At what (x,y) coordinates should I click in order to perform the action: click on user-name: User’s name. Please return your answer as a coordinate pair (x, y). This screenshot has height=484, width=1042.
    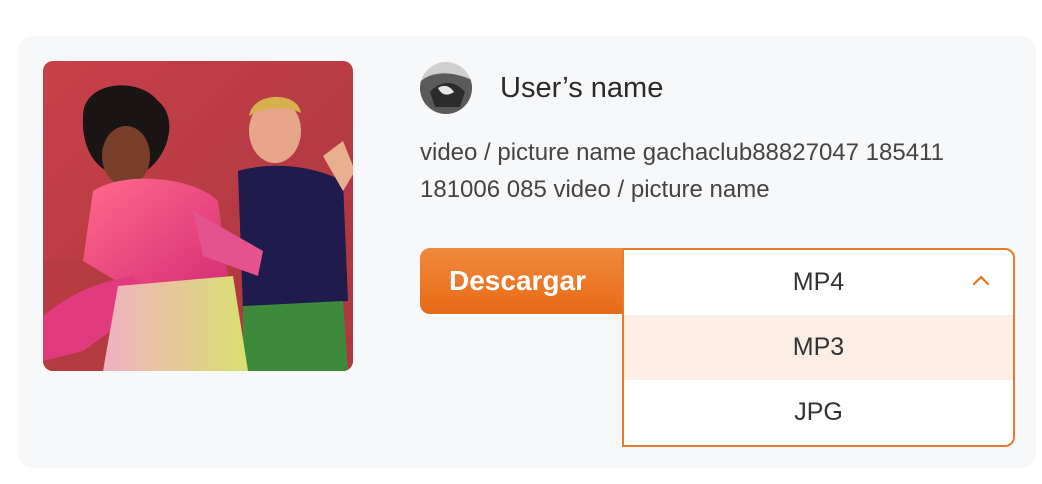
    Looking at the image, I should click on (582, 88).